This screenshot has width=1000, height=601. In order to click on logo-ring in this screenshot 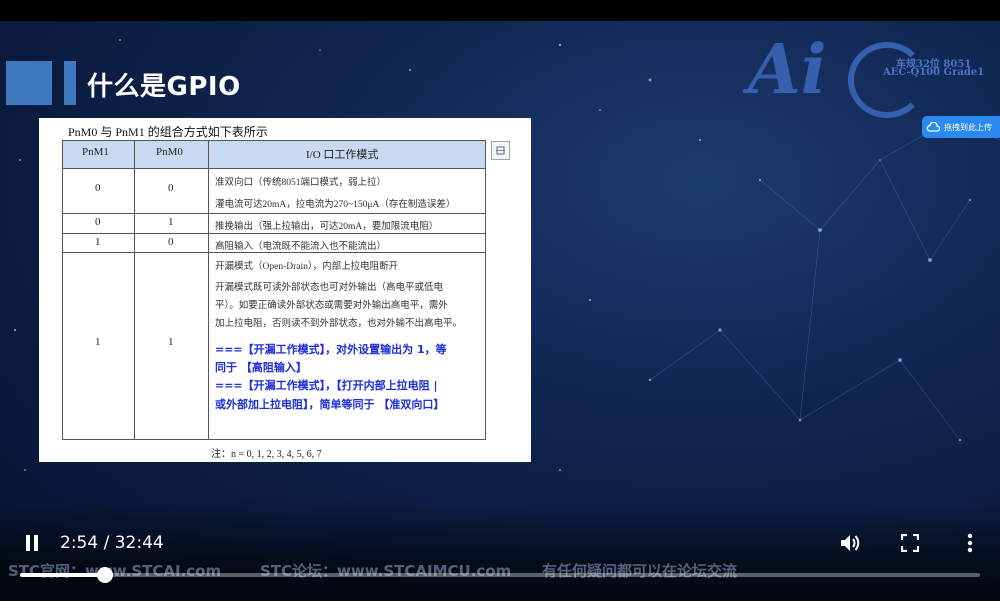, I will do `click(887, 80)`.